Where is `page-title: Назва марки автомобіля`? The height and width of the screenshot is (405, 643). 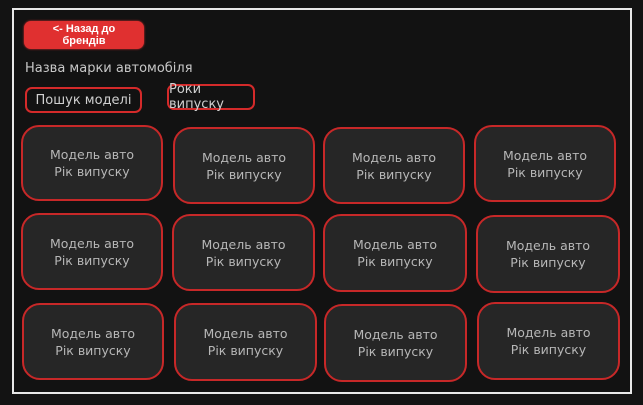 page-title: Назва марки автомобіля is located at coordinates (109, 68).